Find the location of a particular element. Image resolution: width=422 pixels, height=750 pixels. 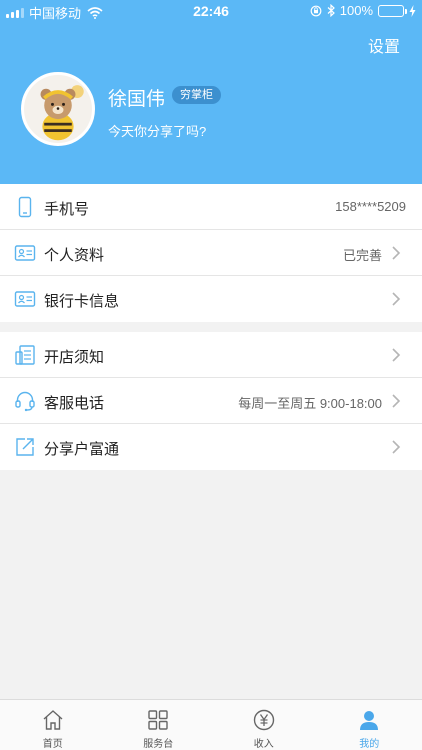

profile-row: 个人资料 已完善 is located at coordinates (211, 253).